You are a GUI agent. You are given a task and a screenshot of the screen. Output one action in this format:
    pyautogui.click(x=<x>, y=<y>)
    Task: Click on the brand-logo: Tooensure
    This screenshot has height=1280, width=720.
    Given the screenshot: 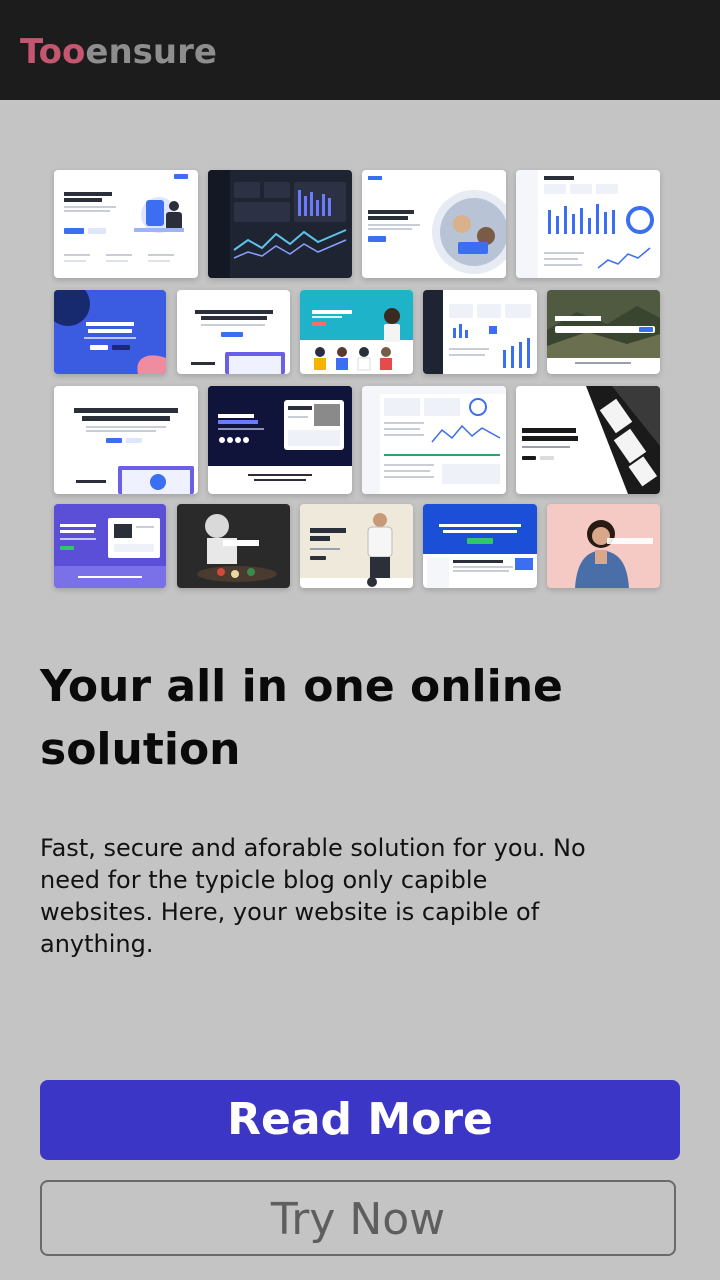 What is the action you would take?
    pyautogui.click(x=118, y=52)
    